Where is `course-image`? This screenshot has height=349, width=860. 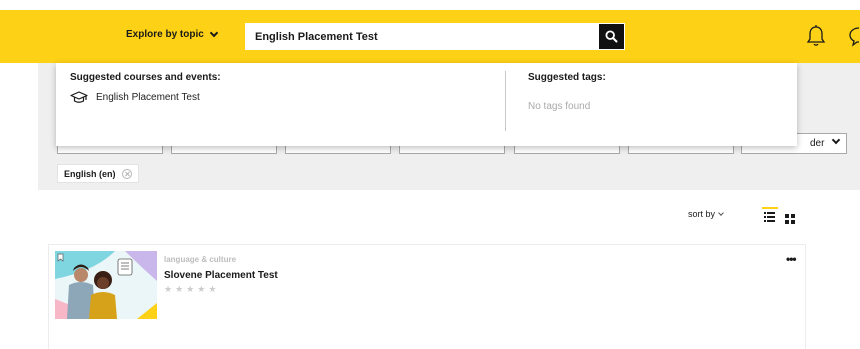
course-image is located at coordinates (106, 285).